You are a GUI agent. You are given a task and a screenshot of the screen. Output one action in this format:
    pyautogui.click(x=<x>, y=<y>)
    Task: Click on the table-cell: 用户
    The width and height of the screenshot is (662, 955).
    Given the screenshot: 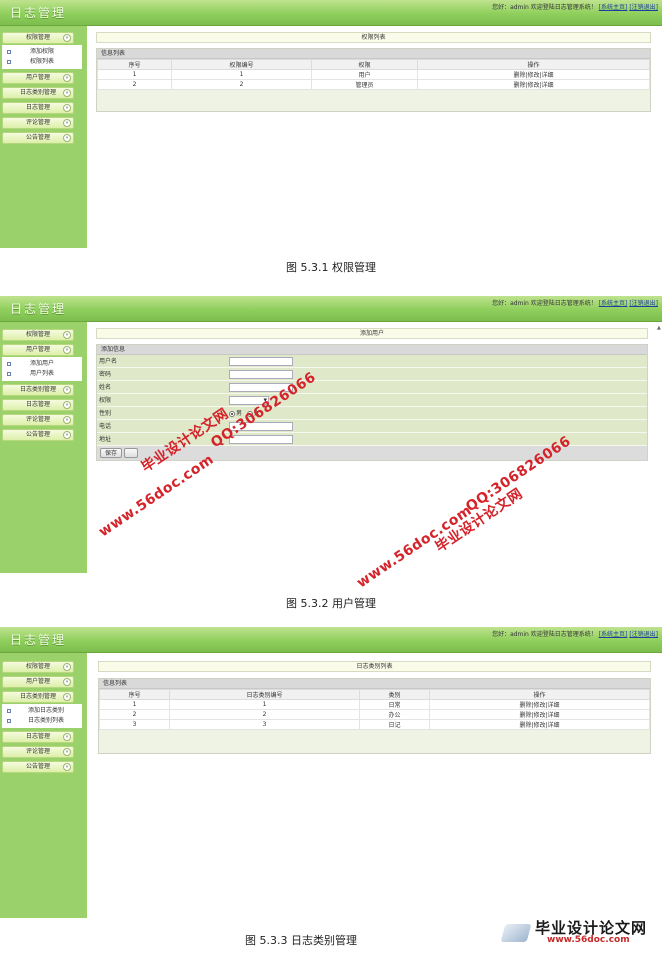 What is the action you would take?
    pyautogui.click(x=364, y=74)
    